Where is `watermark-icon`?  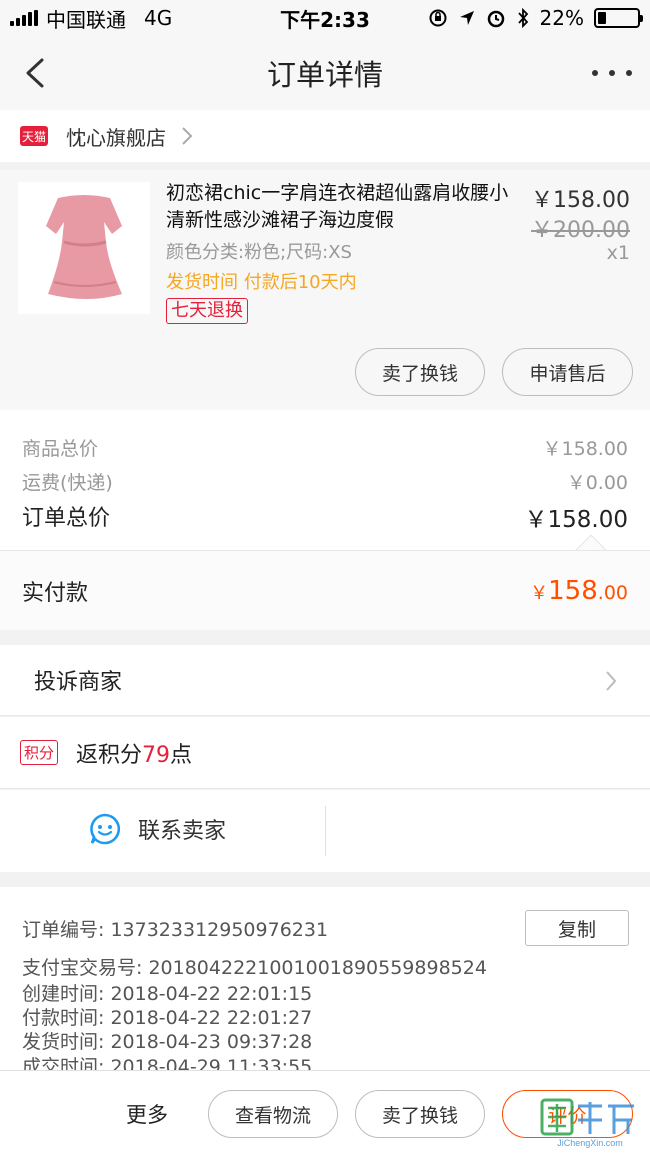 watermark-icon is located at coordinates (587, 1117).